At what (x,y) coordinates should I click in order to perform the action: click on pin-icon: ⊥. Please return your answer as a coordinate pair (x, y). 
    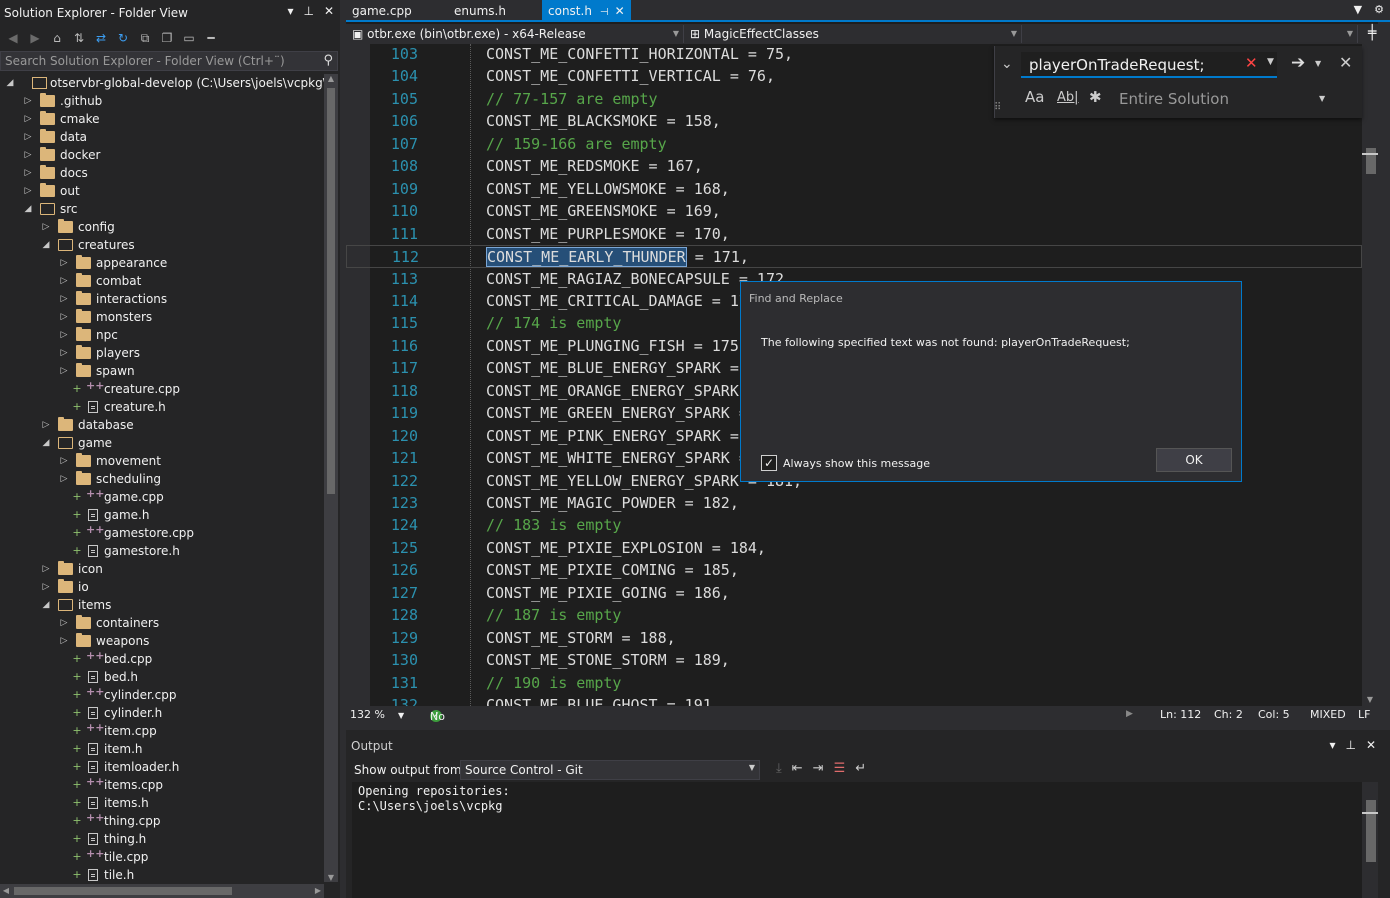
    Looking at the image, I should click on (1350, 745).